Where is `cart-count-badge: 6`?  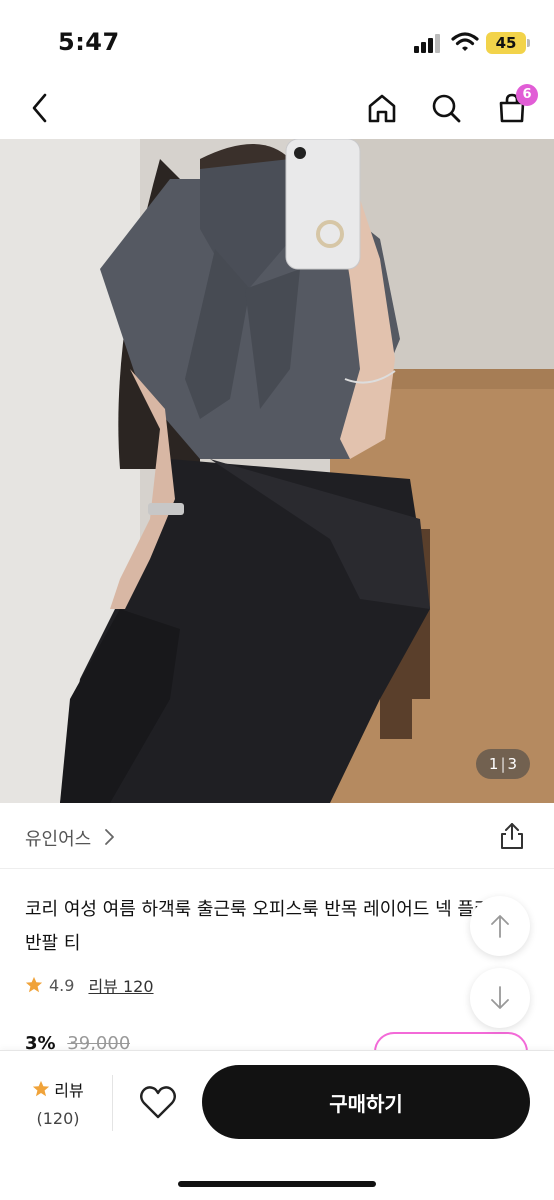
cart-count-badge: 6 is located at coordinates (527, 95).